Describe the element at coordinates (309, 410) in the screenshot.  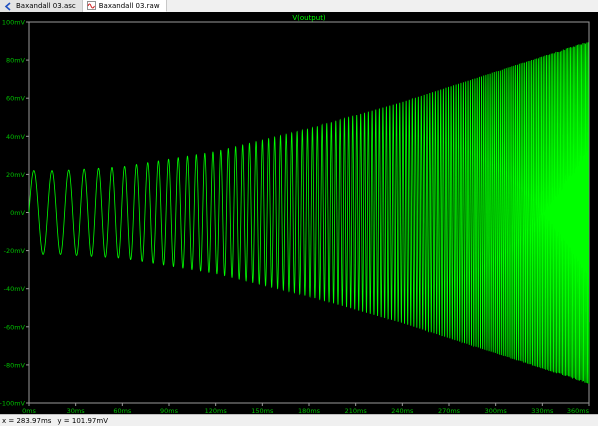
I see `x-tick-label: 180ms` at that location.